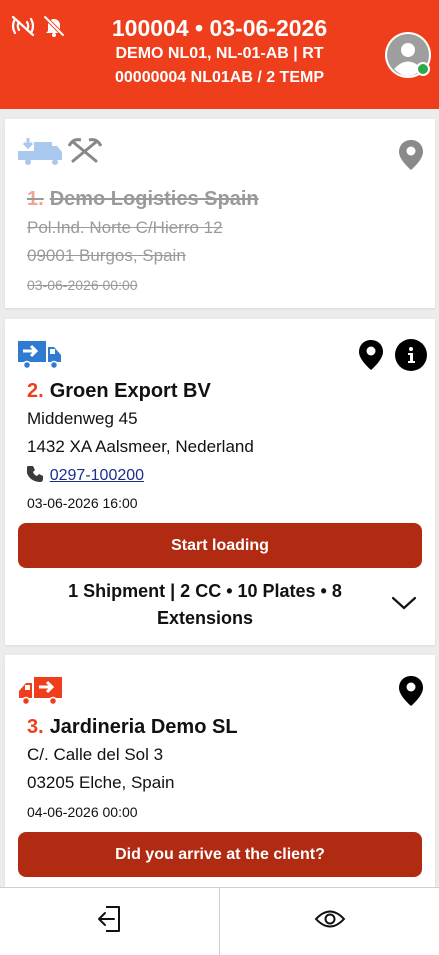 The height and width of the screenshot is (955, 439). I want to click on stop-name: 3. Jardineria Demo SL, so click(132, 727).